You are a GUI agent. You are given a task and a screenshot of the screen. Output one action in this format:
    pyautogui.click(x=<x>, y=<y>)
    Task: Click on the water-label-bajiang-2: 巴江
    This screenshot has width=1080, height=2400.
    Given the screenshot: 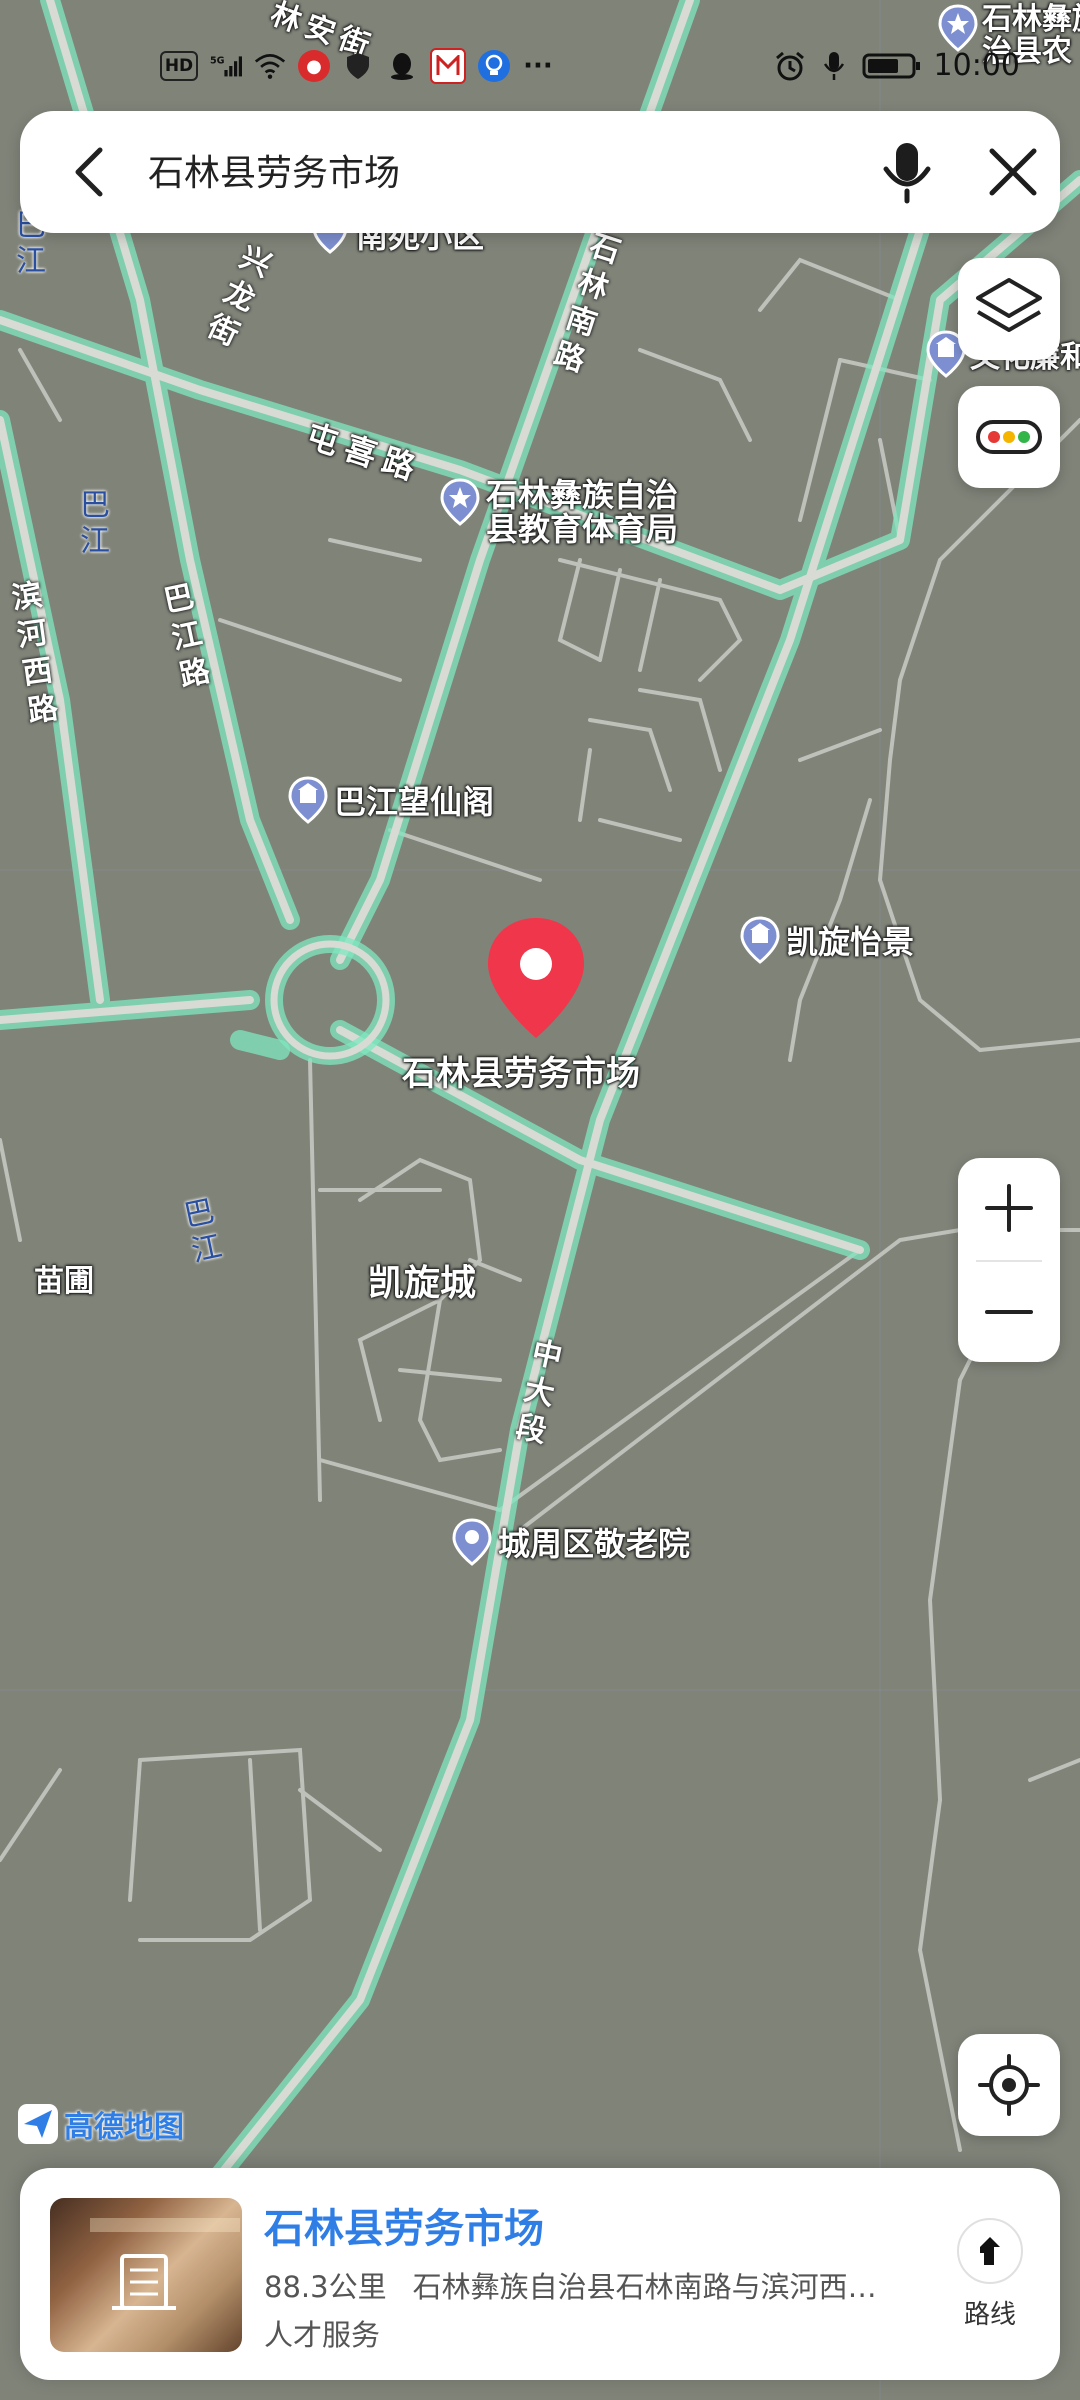 What is the action you would take?
    pyautogui.click(x=95, y=523)
    